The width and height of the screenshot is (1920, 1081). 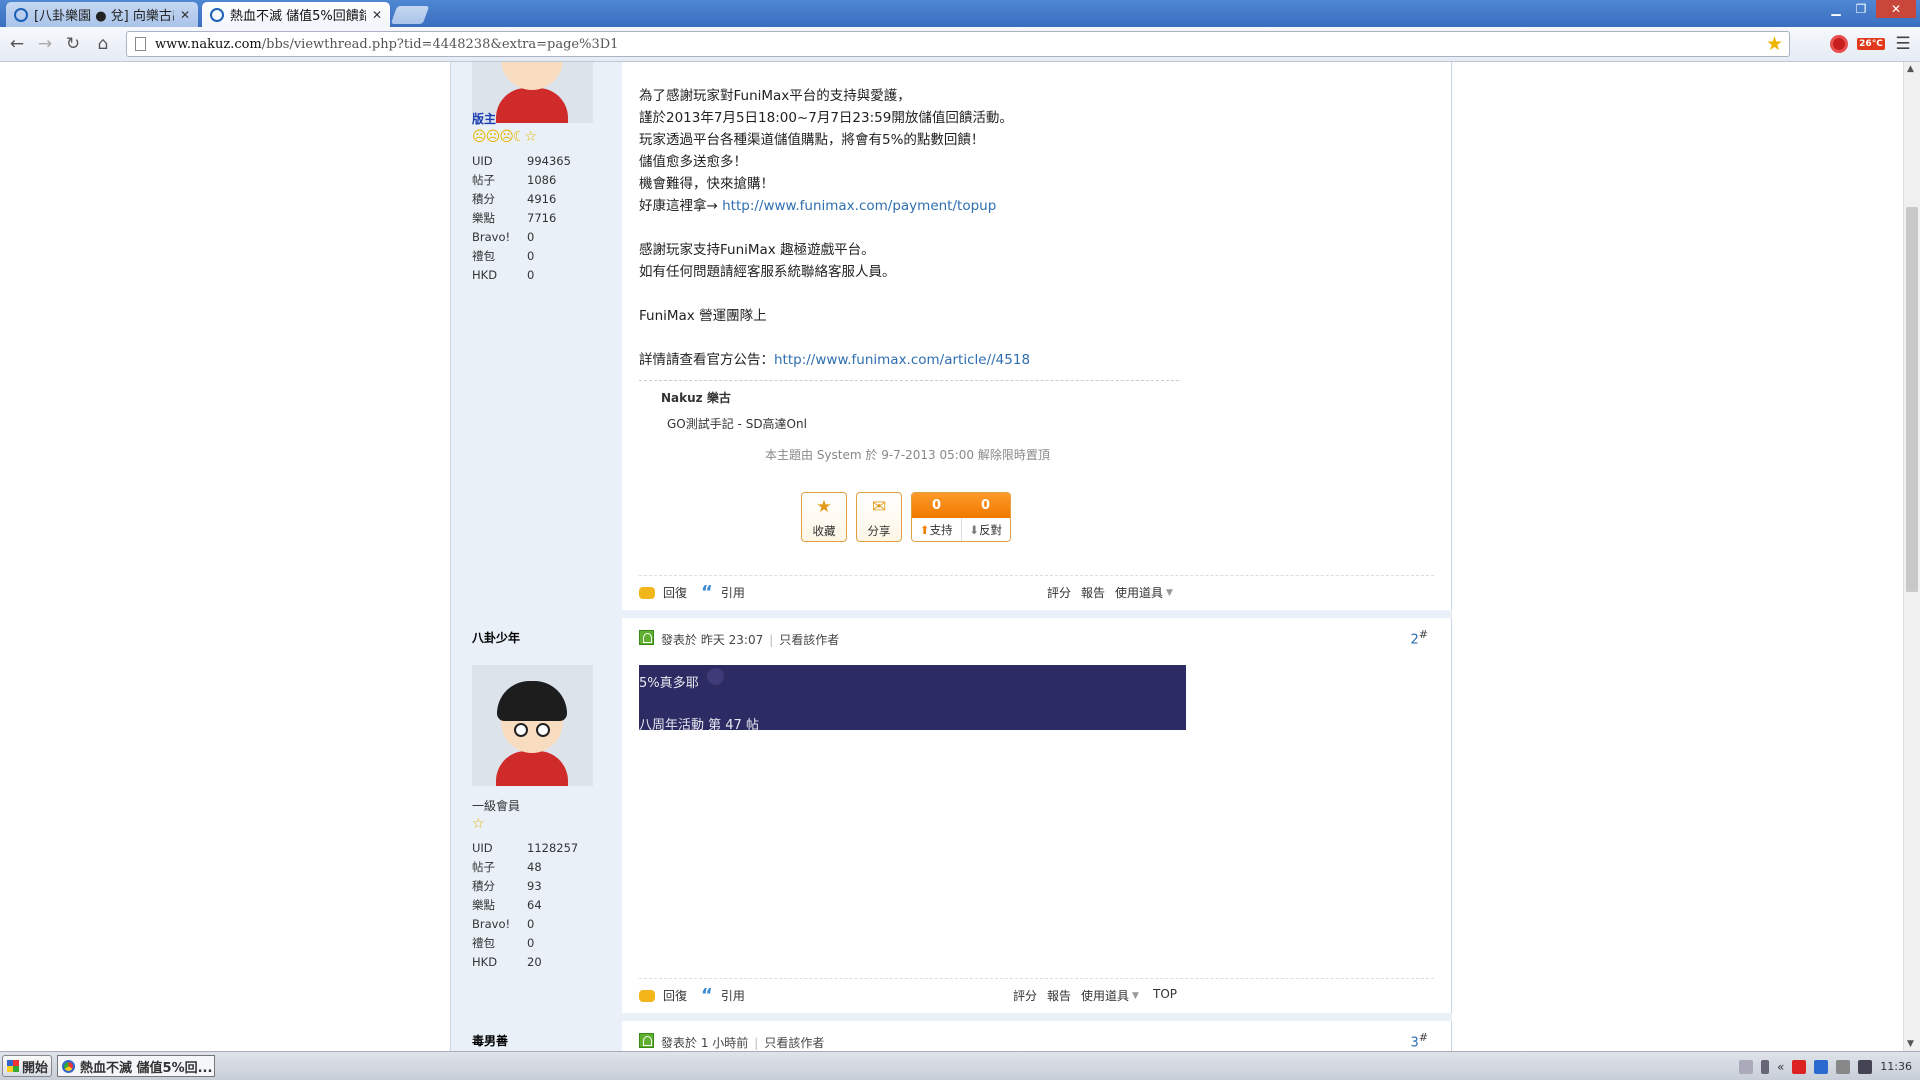 What do you see at coordinates (909, 380) in the screenshot?
I see `signature-divider` at bounding box center [909, 380].